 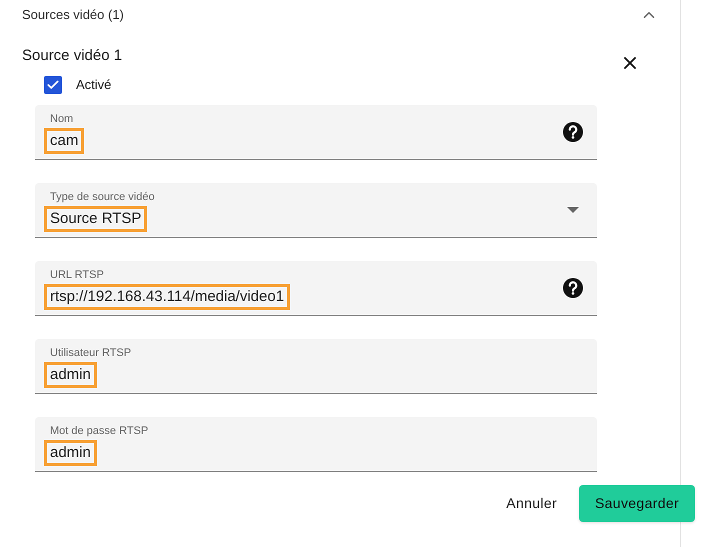 I want to click on input-field: Utilisateur RTSP admin, so click(x=316, y=366).